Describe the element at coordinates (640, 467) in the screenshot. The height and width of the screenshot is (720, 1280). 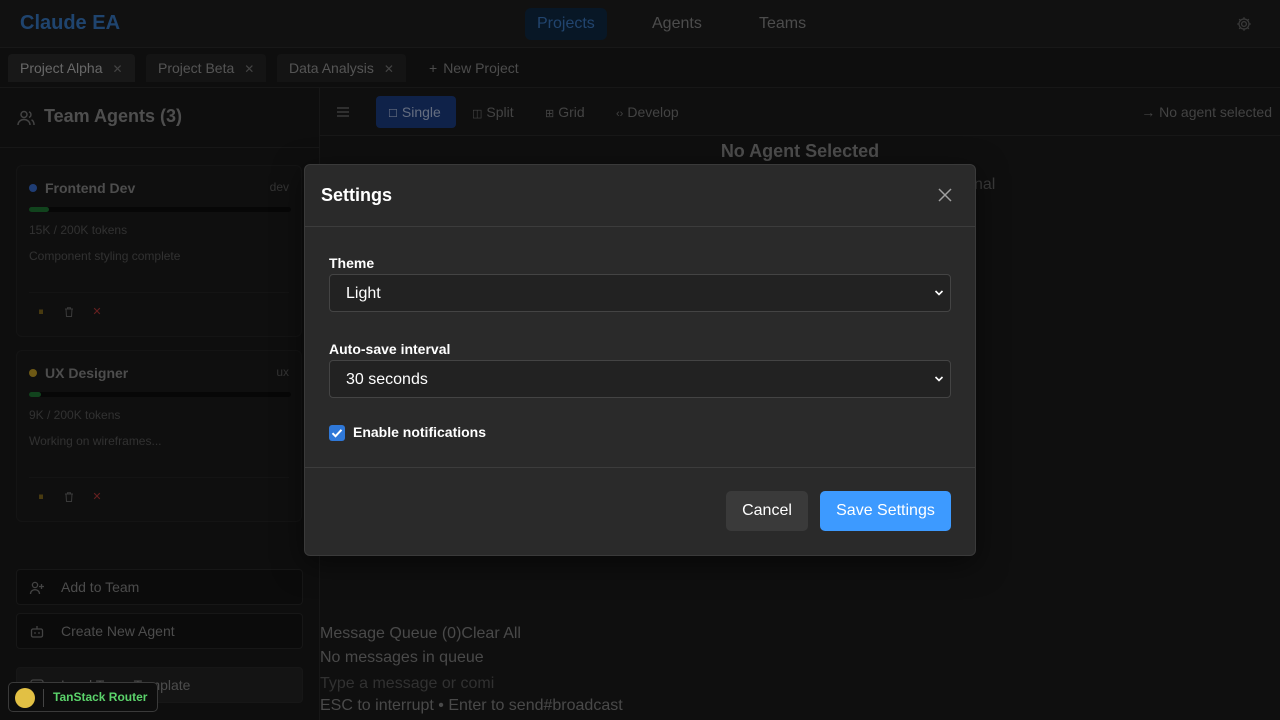
I see `dialog-divider` at that location.